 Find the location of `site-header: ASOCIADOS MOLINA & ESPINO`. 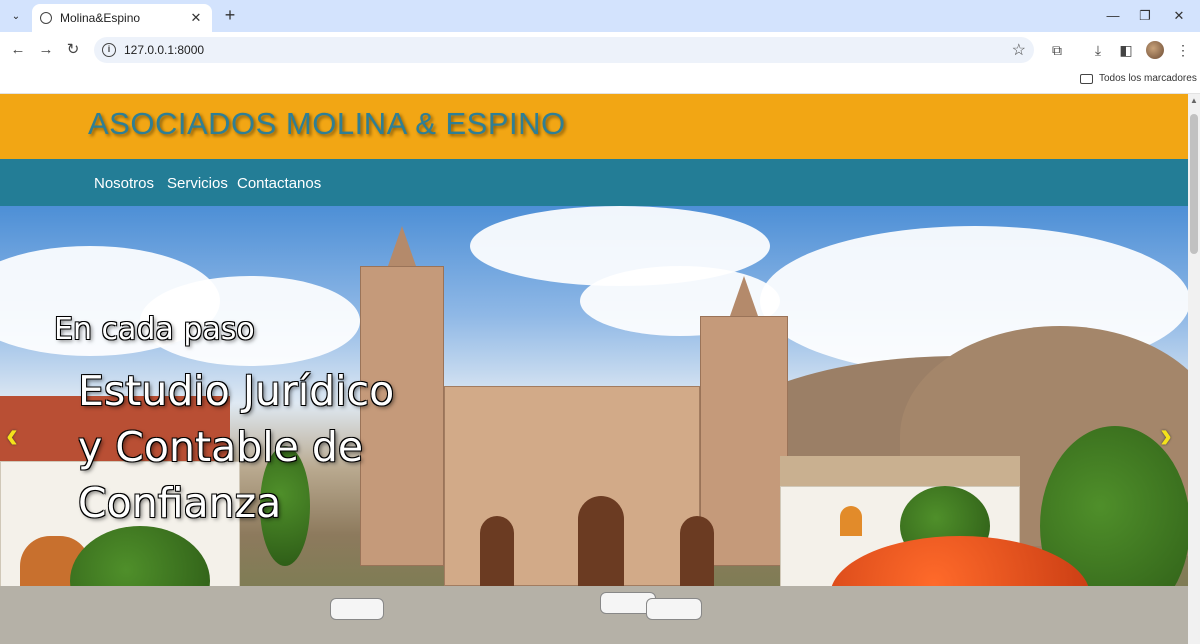

site-header: ASOCIADOS MOLINA & ESPINO is located at coordinates (594, 126).